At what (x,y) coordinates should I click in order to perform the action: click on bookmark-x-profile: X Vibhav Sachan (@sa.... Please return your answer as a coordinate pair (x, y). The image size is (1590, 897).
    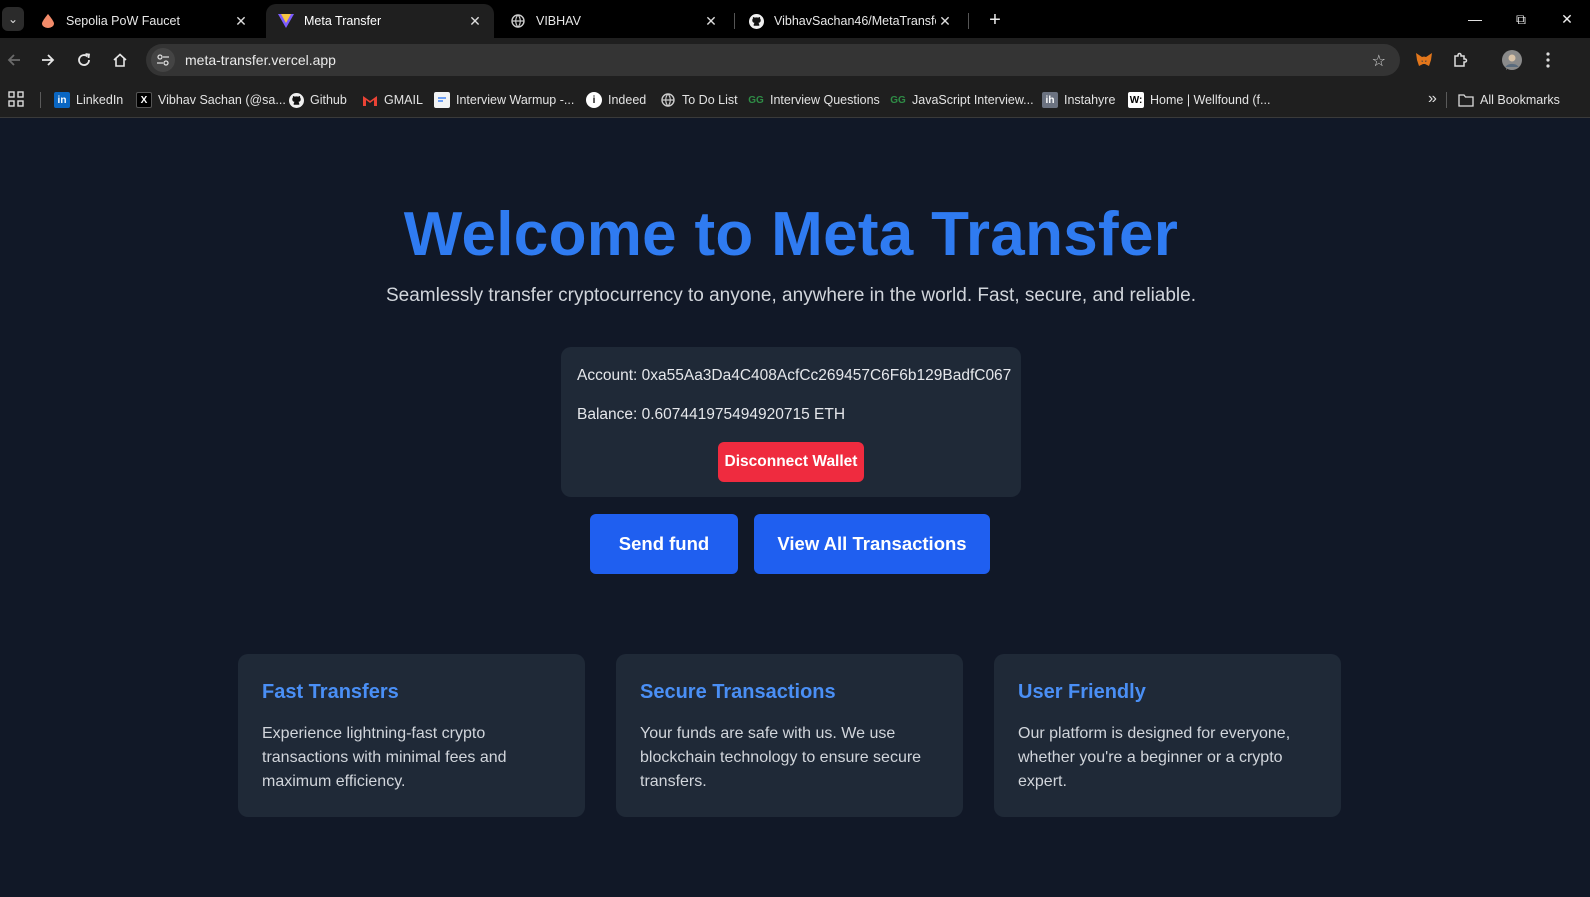
    Looking at the image, I should click on (211, 100).